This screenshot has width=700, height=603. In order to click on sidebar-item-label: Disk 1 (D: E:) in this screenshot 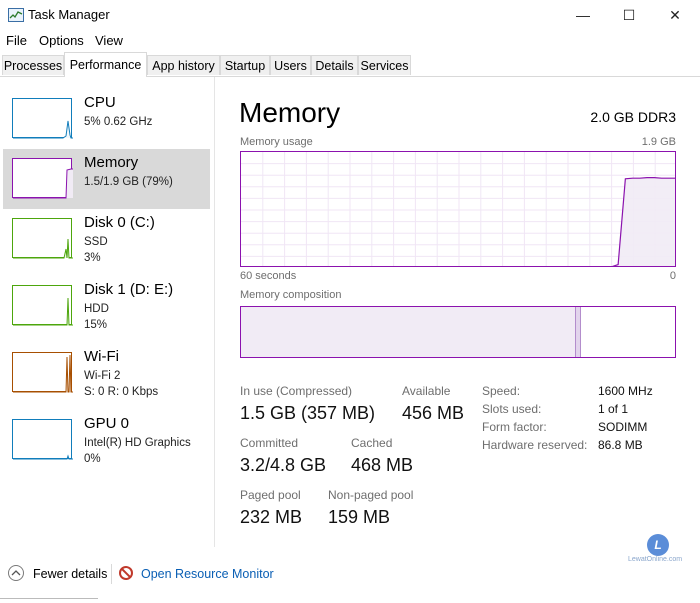, I will do `click(129, 289)`.